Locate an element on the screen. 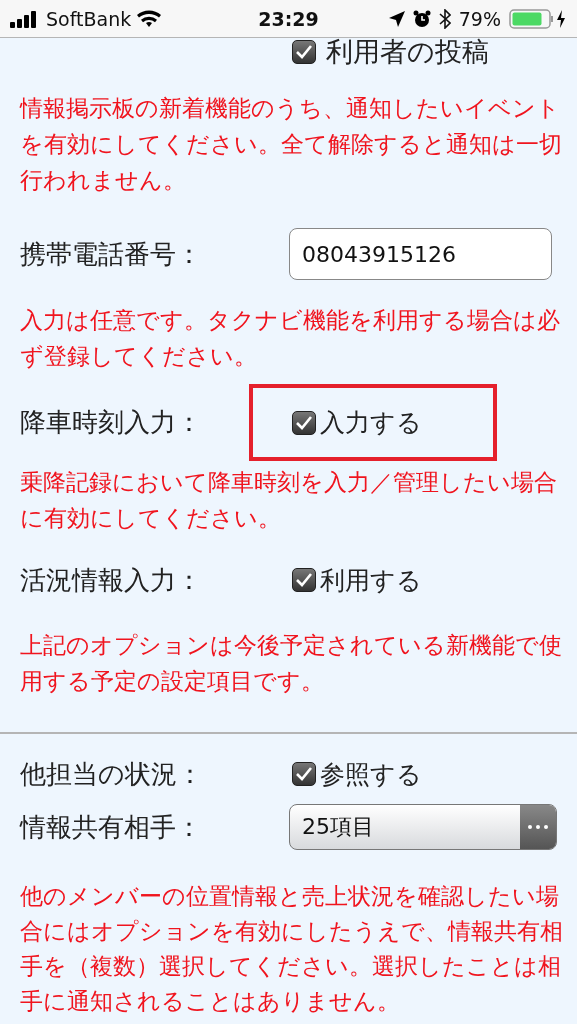  checkbox-label: 利用する is located at coordinates (371, 580).